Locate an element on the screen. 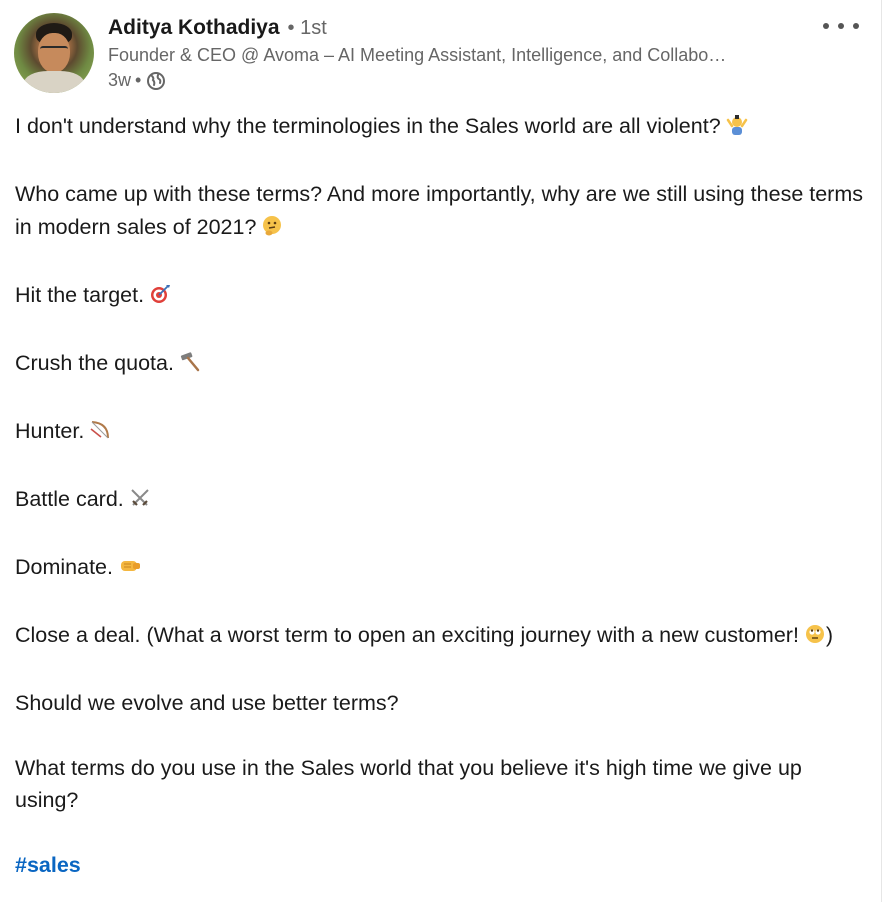  author-name: Aditya Kothadiya is located at coordinates (194, 28).